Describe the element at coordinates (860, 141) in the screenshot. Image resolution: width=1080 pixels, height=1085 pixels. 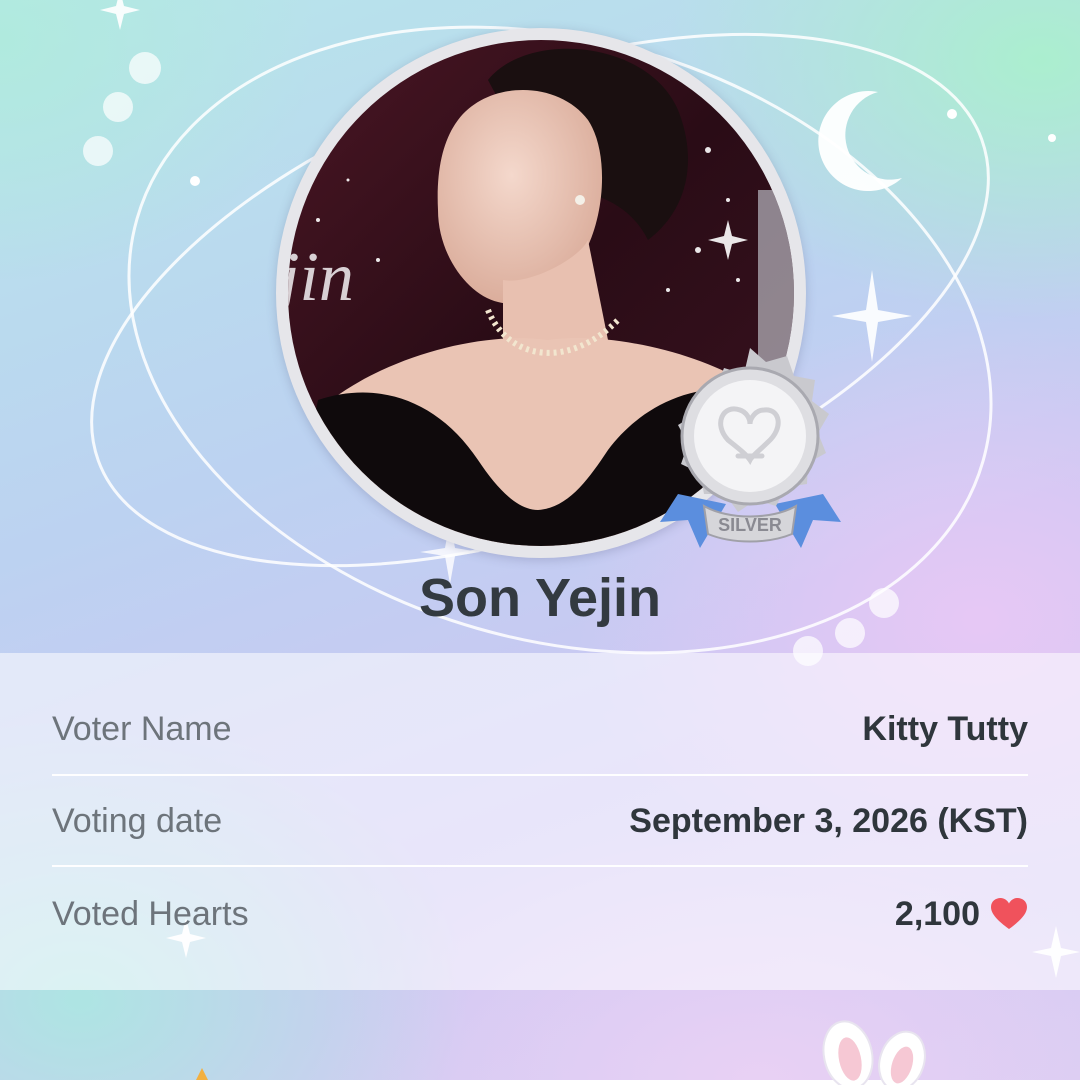
I see `crescent-moon-icon` at that location.